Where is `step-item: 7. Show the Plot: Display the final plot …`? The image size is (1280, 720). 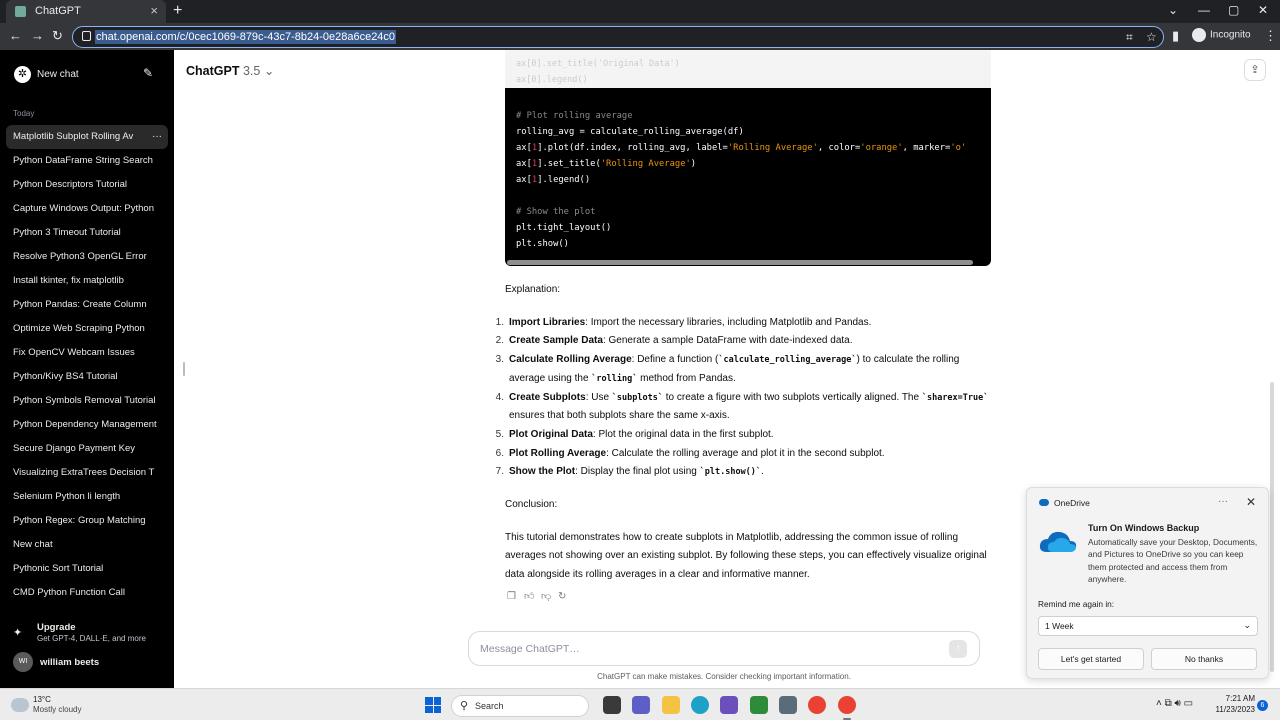
step-item: 7. Show the Plot: Display the final plot … is located at coordinates (745, 472).